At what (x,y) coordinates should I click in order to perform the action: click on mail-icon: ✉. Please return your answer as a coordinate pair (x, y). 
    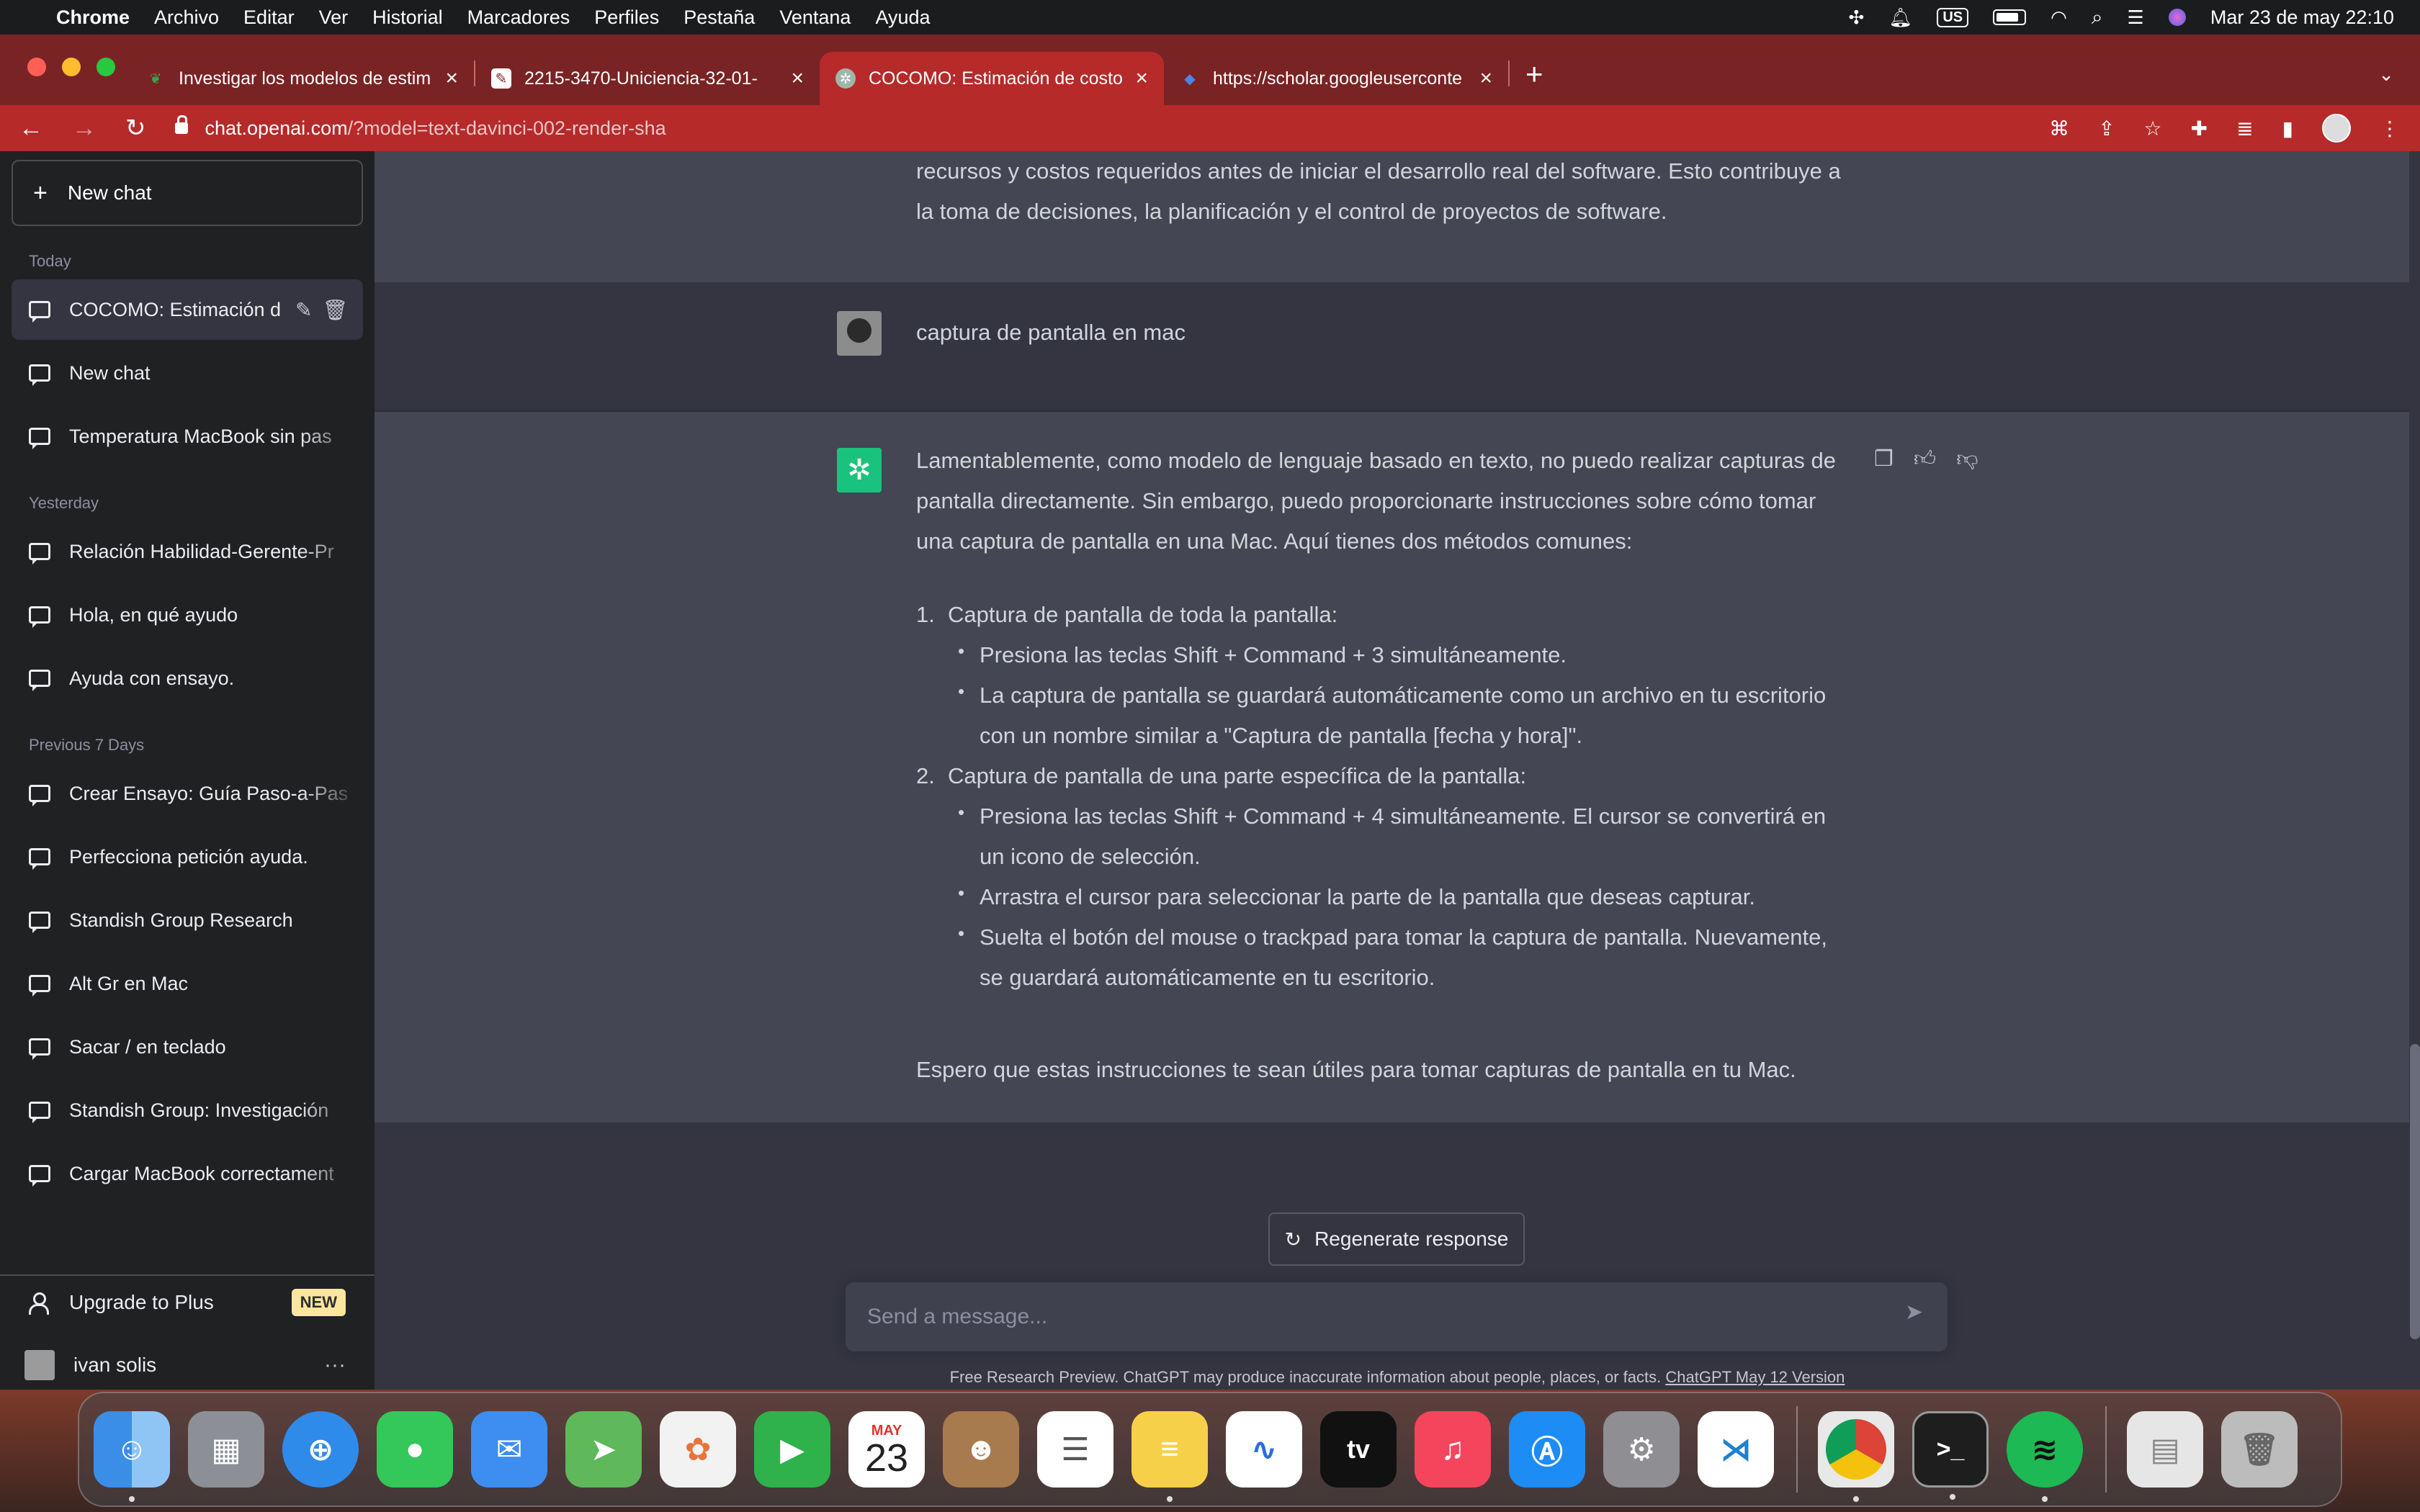
    Looking at the image, I should click on (509, 1449).